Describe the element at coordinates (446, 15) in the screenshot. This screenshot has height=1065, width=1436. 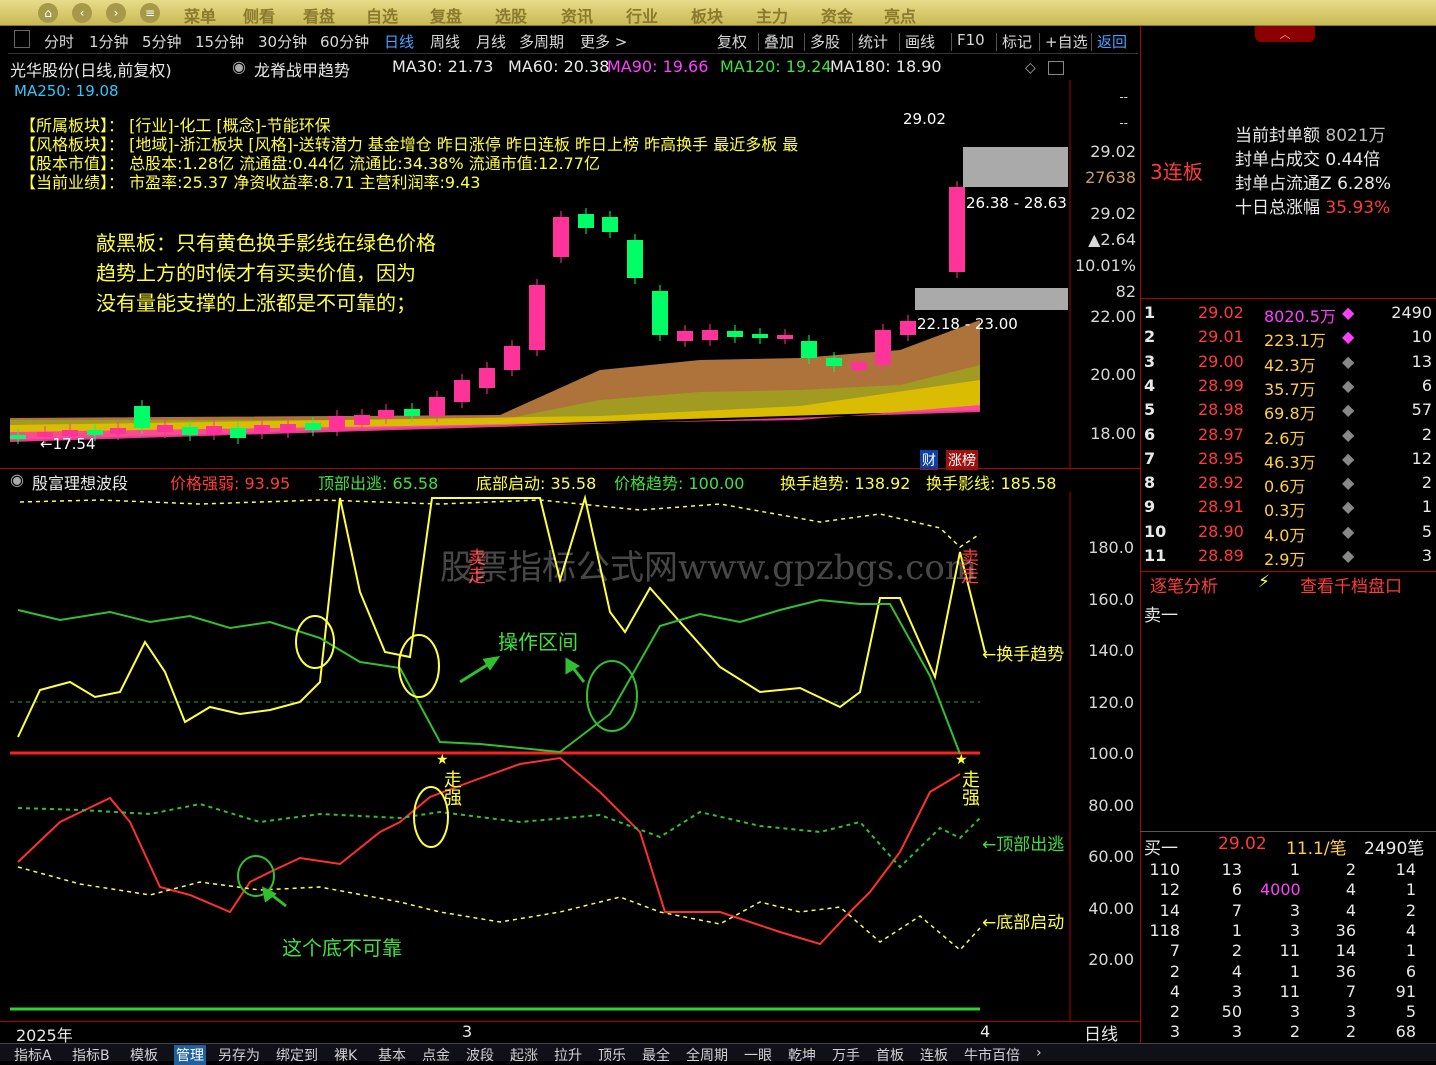
I see `top-menu-item: 复盘` at that location.